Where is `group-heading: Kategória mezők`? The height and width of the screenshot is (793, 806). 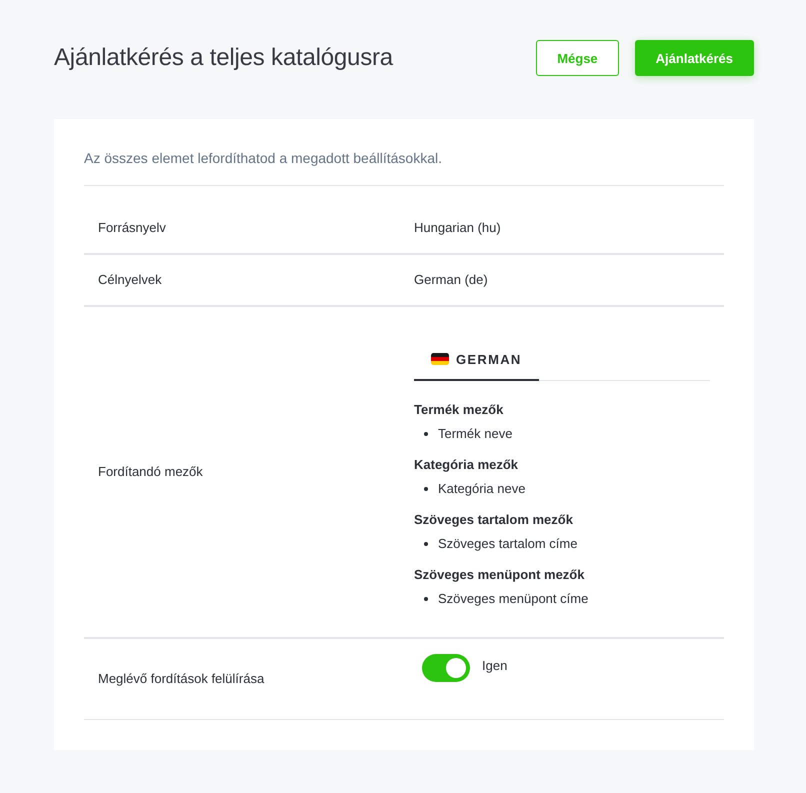 group-heading: Kategória mezők is located at coordinates (467, 465).